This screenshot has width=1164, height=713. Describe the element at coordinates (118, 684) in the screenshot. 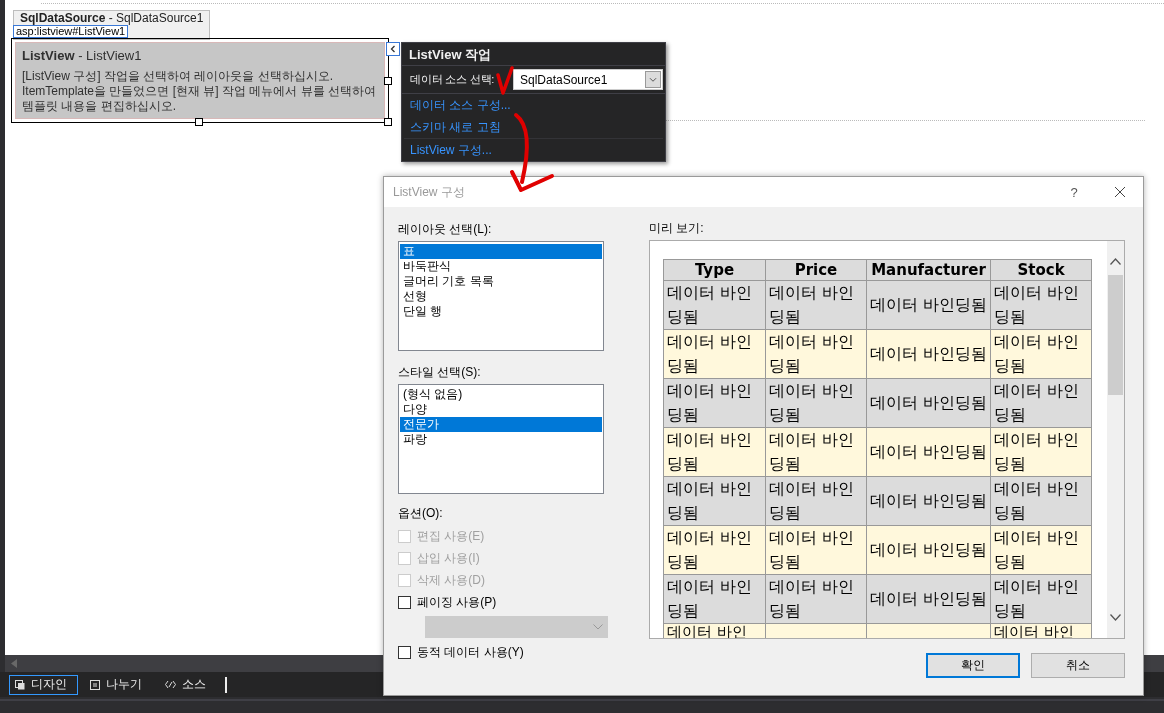

I see `view-tab: 나누기` at that location.